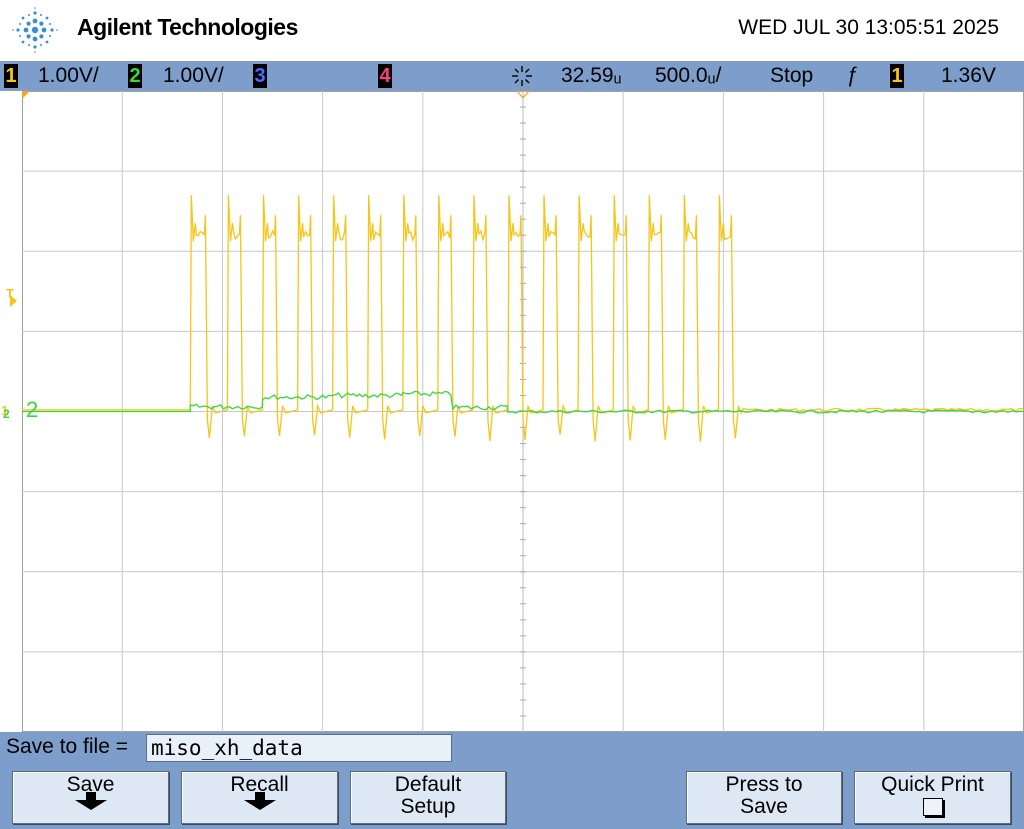 Image resolution: width=1024 pixels, height=829 pixels. Describe the element at coordinates (968, 76) in the screenshot. I see `trigger-level: 1.36V` at that location.